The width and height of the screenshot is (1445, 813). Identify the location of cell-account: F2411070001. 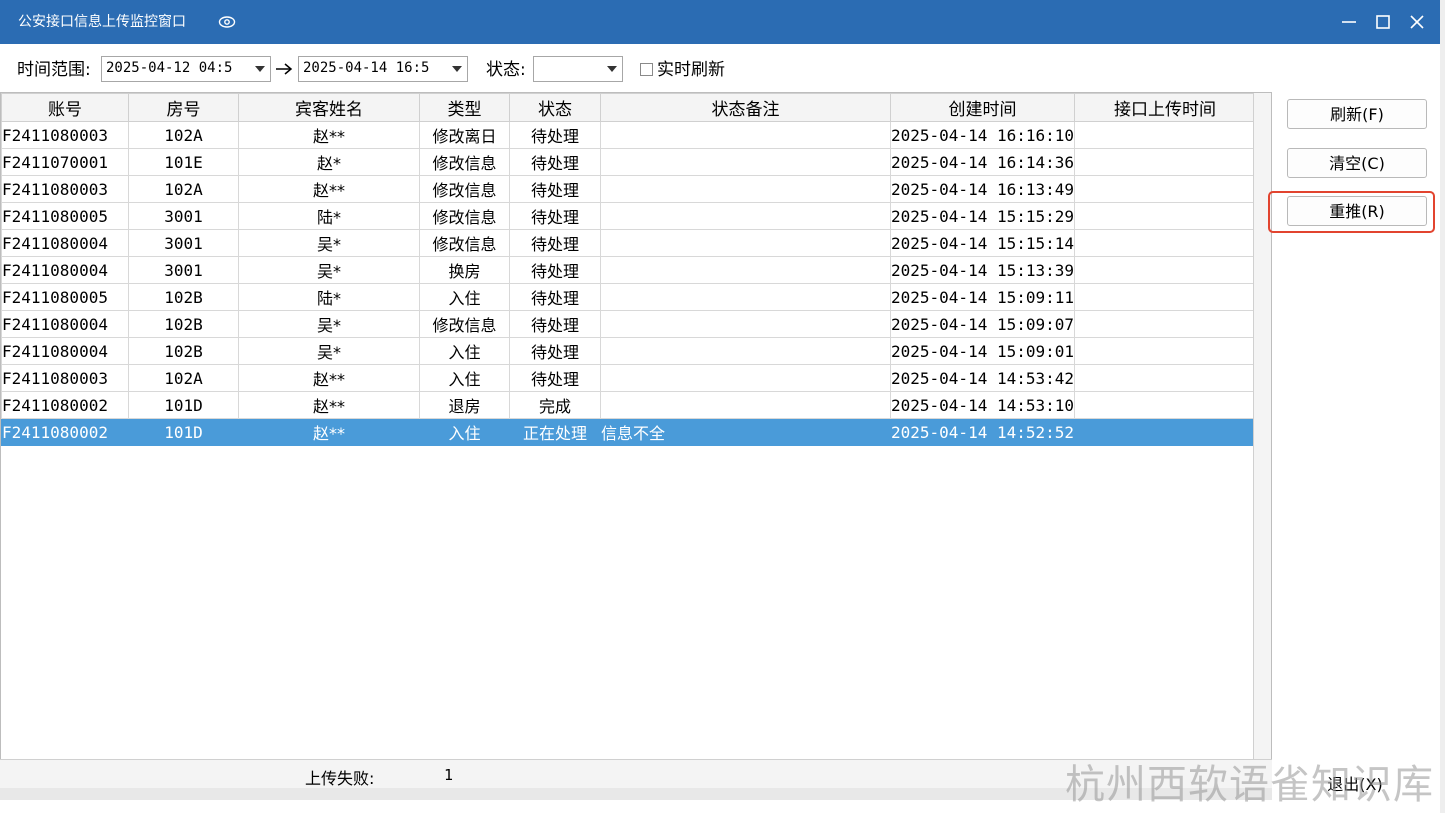
(65, 162).